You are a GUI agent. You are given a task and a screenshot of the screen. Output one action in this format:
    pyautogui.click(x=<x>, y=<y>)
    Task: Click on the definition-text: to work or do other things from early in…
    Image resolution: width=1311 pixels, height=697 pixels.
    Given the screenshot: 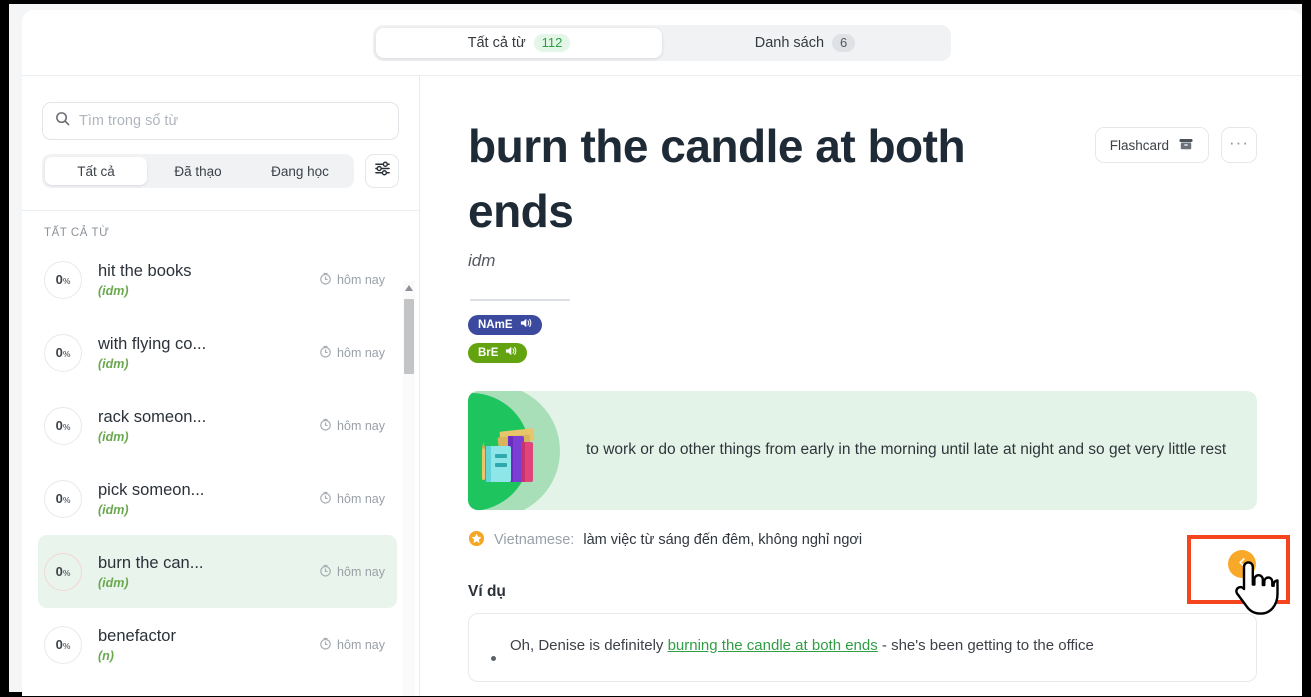 What is the action you would take?
    pyautogui.click(x=906, y=450)
    